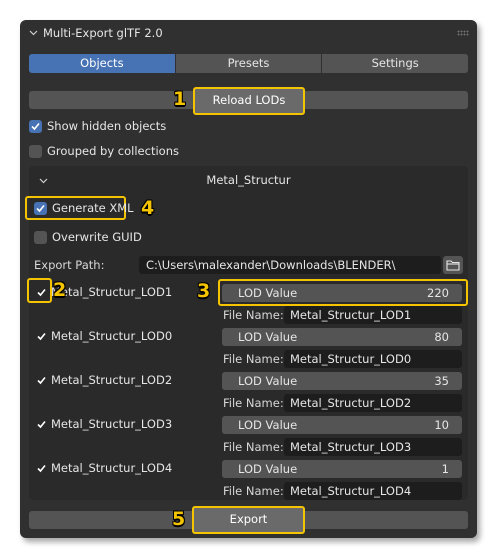  What do you see at coordinates (441, 425) in the screenshot?
I see `lod-value: 10` at bounding box center [441, 425].